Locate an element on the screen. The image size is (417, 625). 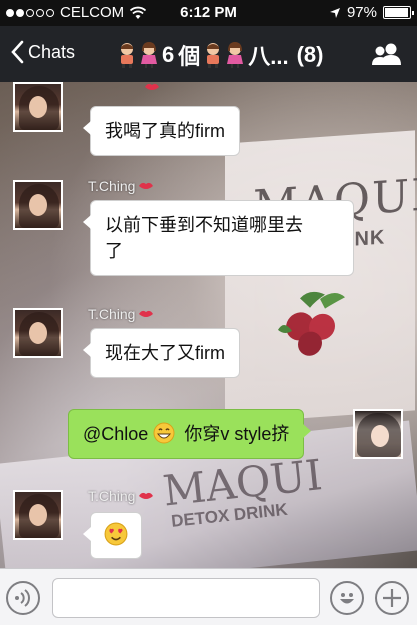
message-bubble-outgoing: @Chloe 你穿v style挤 is located at coordinates (190, 434).